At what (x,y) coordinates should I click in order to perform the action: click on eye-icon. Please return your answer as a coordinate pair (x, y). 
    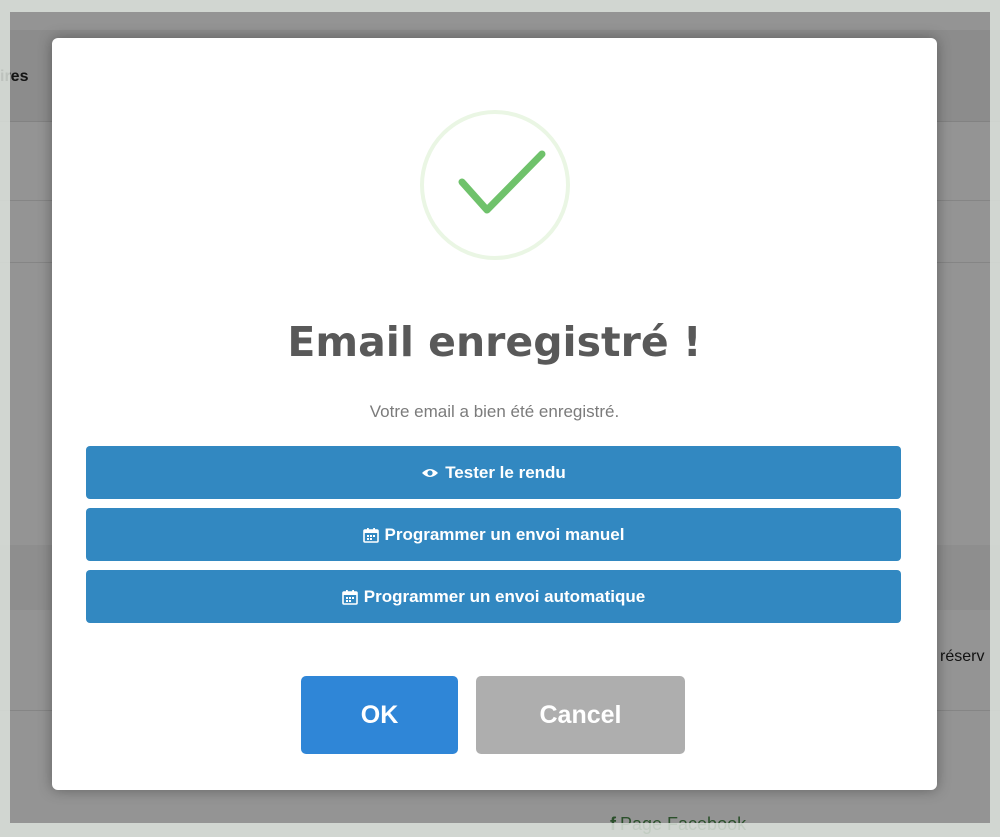
    Looking at the image, I should click on (430, 473).